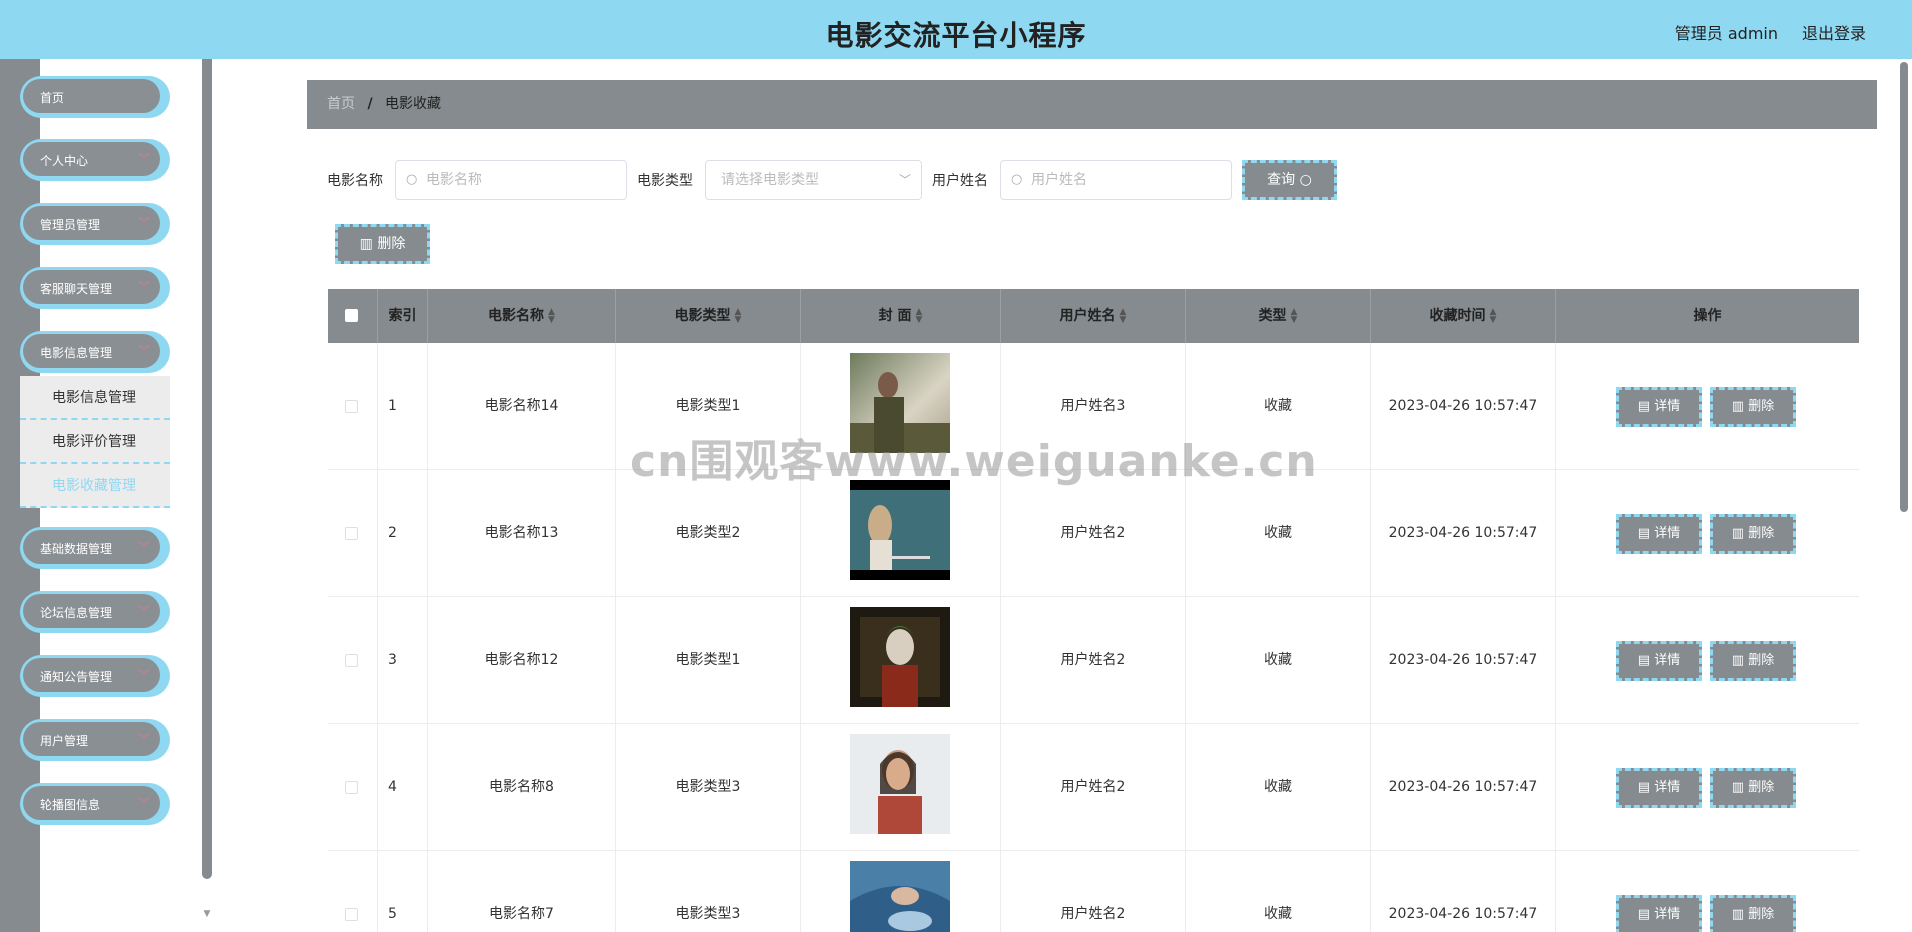 The height and width of the screenshot is (932, 1912). What do you see at coordinates (403, 316) in the screenshot?
I see `header-index: 索引` at bounding box center [403, 316].